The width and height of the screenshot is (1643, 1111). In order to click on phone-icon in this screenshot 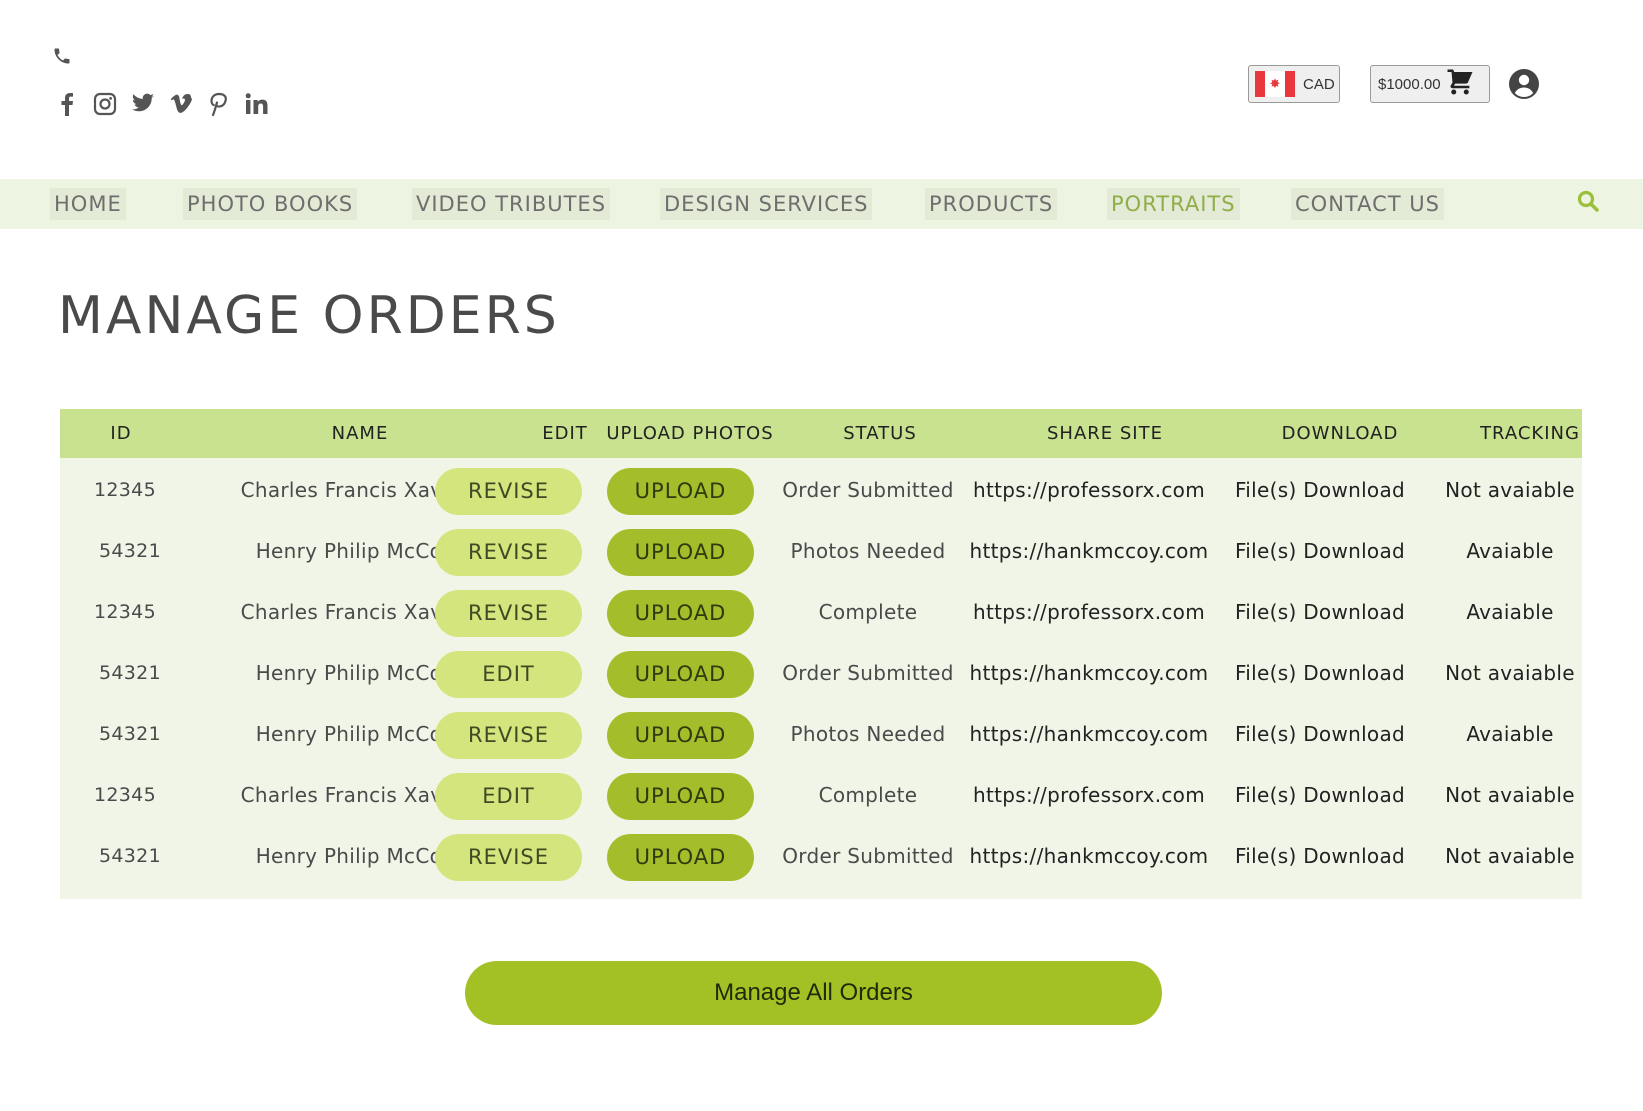, I will do `click(62, 56)`.